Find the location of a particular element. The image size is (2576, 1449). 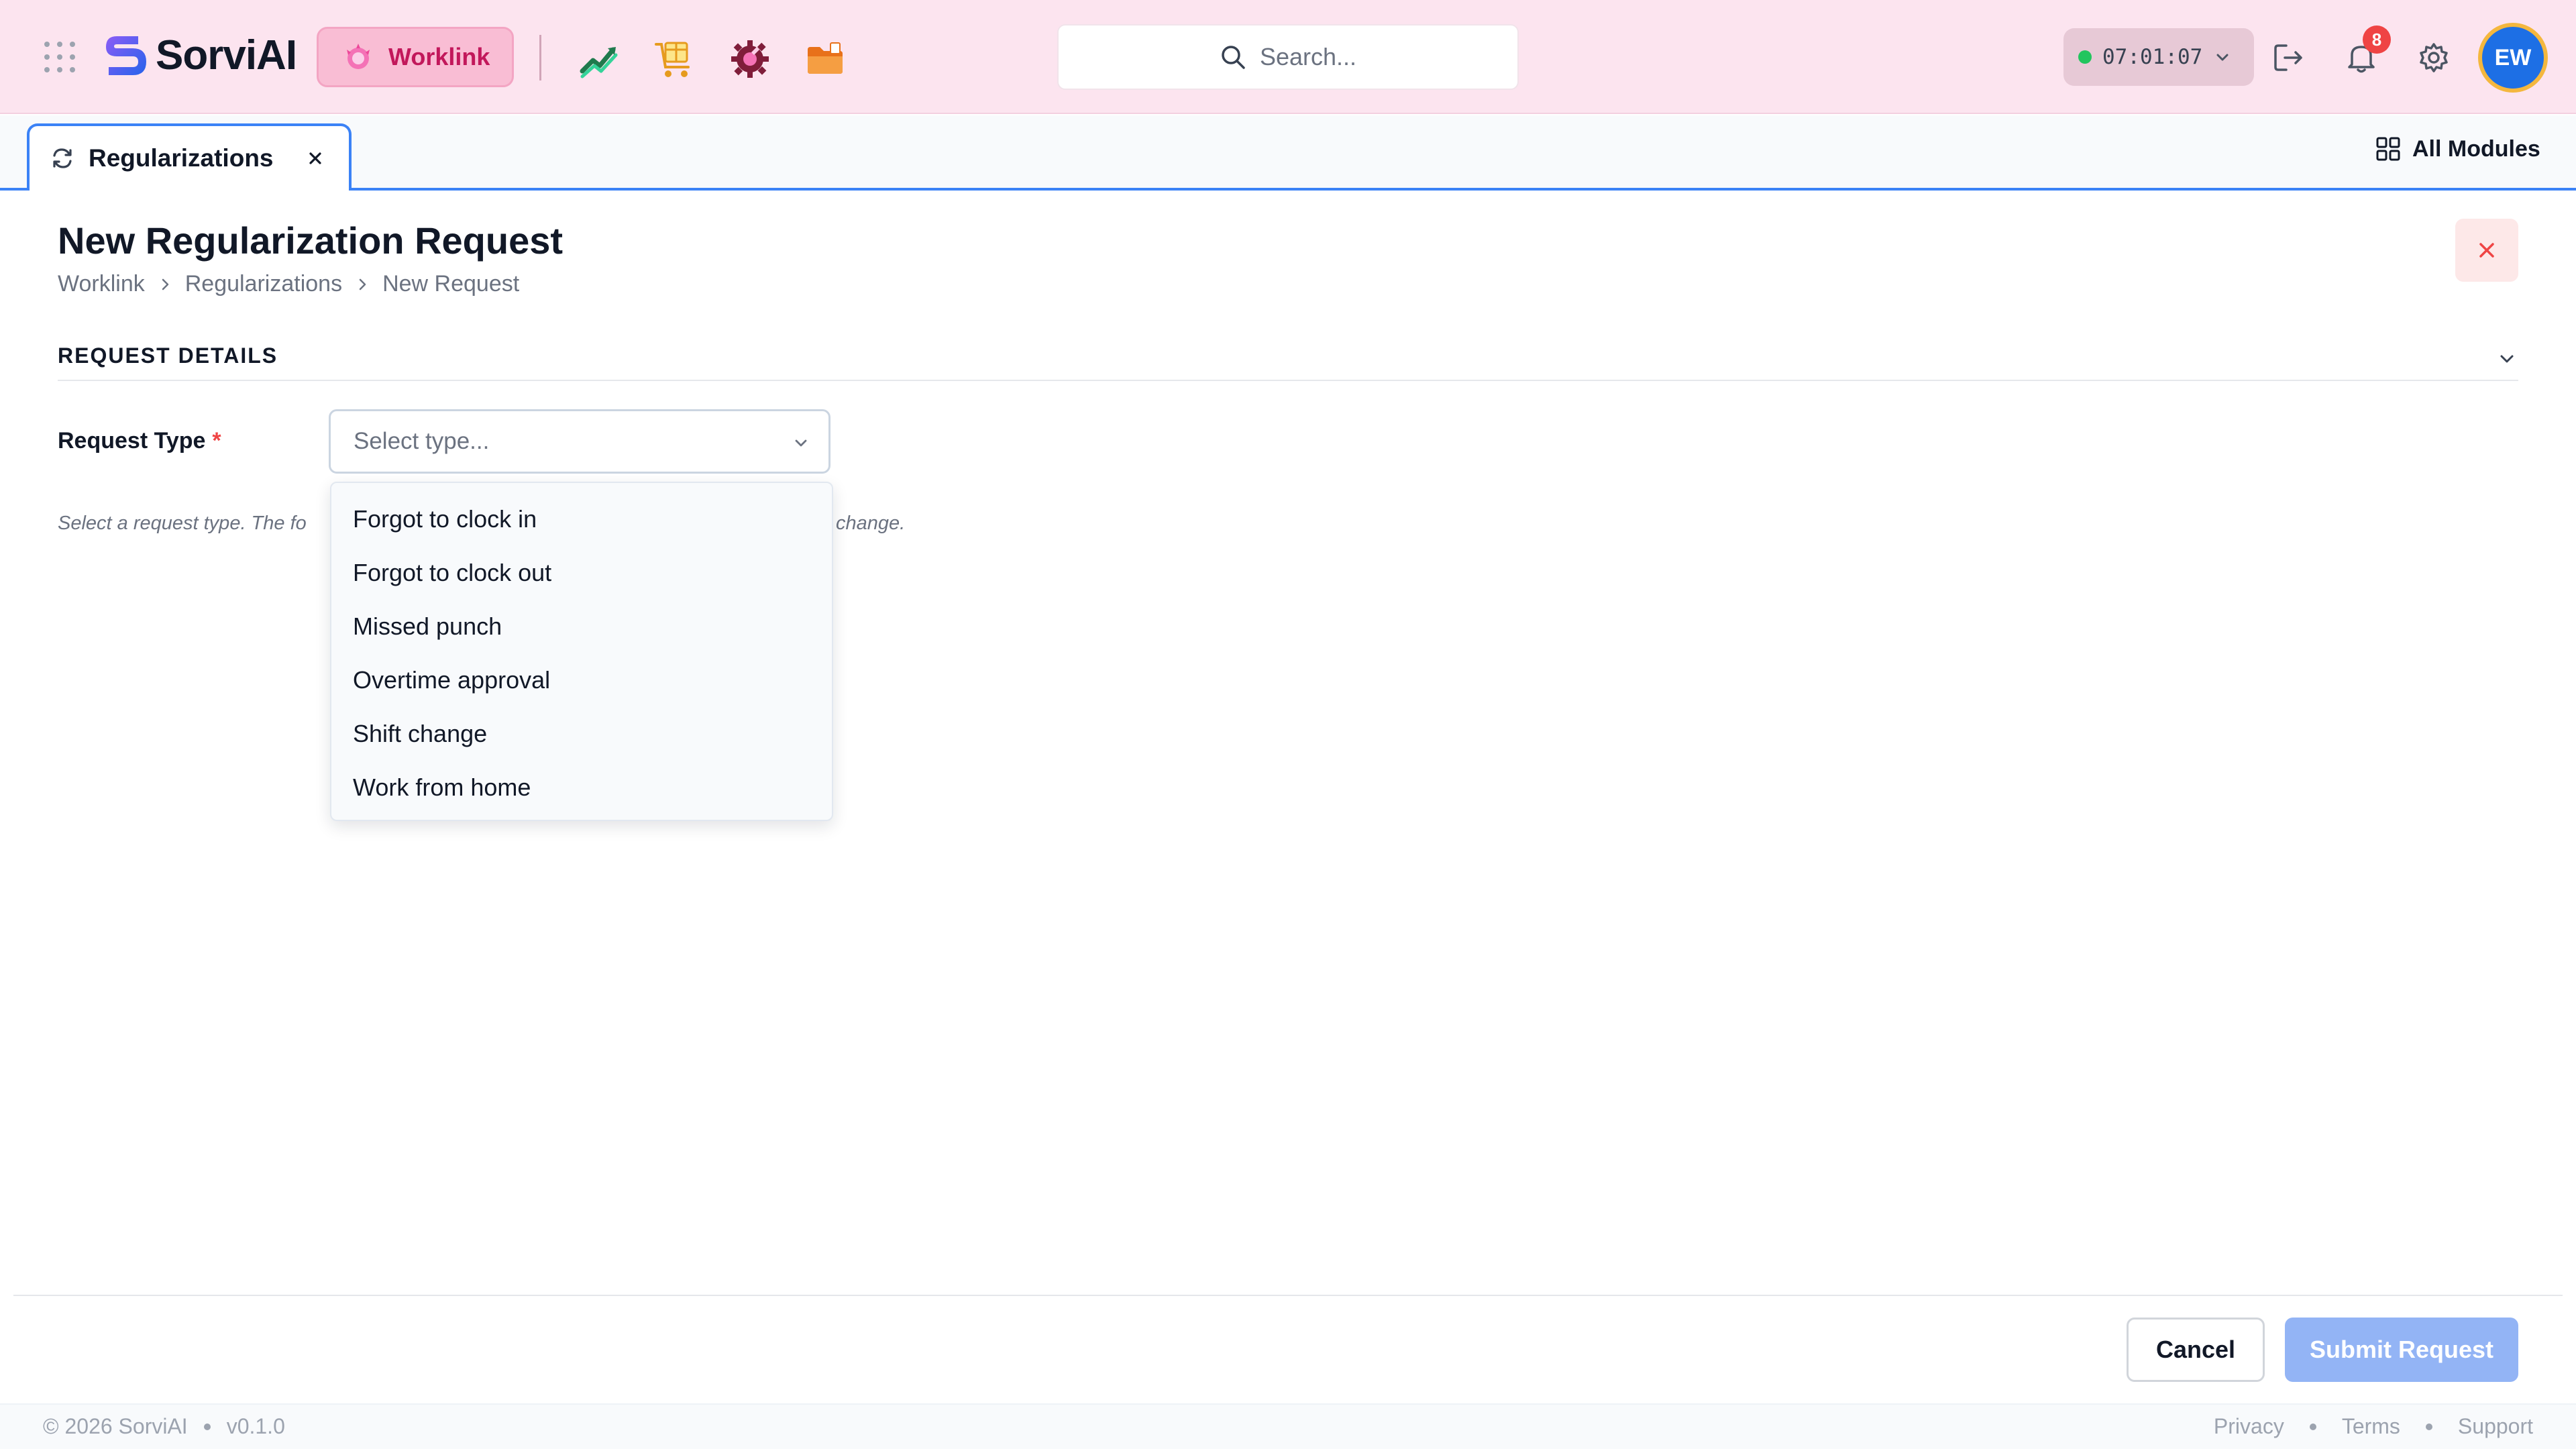

sorviai-logo-icon is located at coordinates (126, 55).